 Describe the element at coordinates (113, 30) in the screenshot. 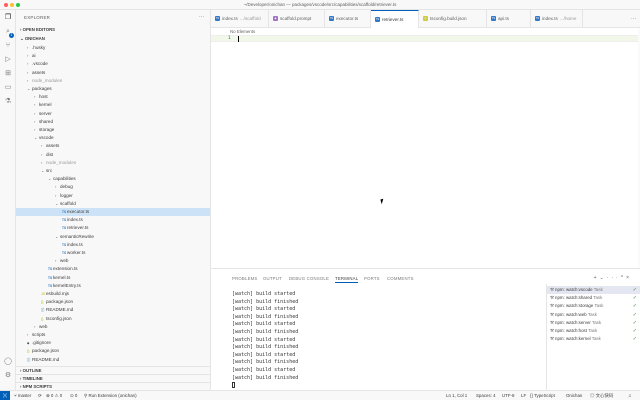

I see `open-editors-section: › OPEN EDITORS` at that location.